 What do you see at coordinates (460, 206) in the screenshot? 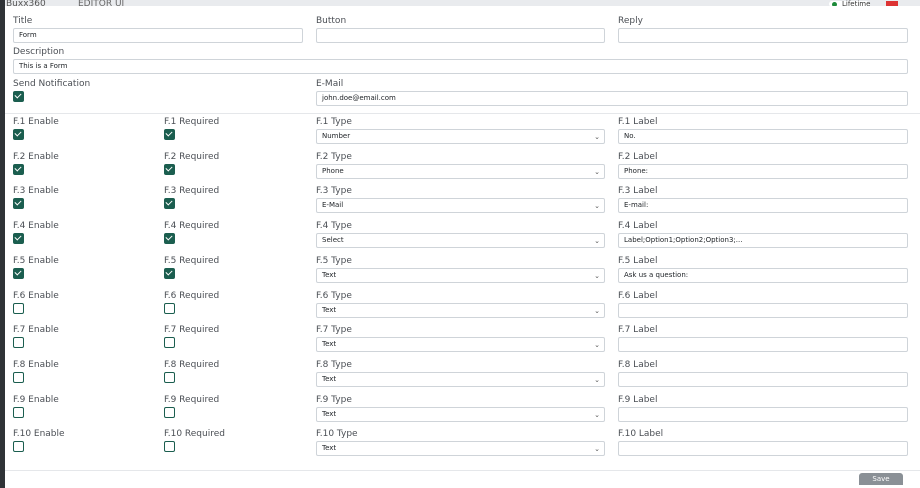
I see `field-type-select: E-Mail ⌄` at bounding box center [460, 206].